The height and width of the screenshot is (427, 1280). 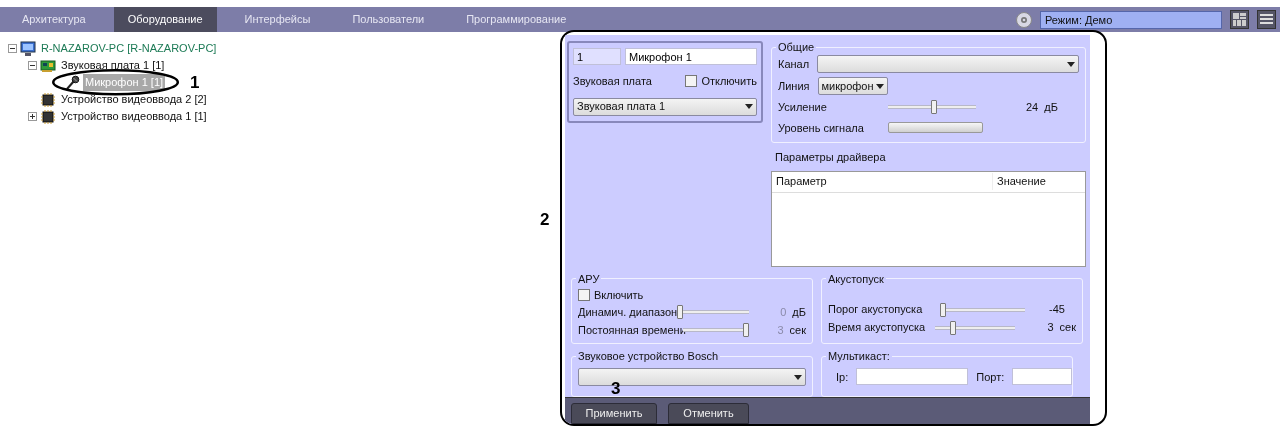 I want to click on checkbox-label: Отключить, so click(x=729, y=81).